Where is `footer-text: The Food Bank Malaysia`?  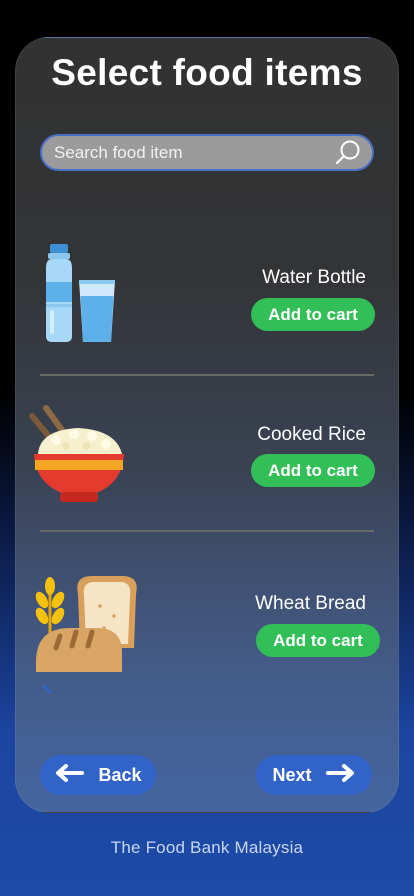 footer-text: The Food Bank Malaysia is located at coordinates (207, 847).